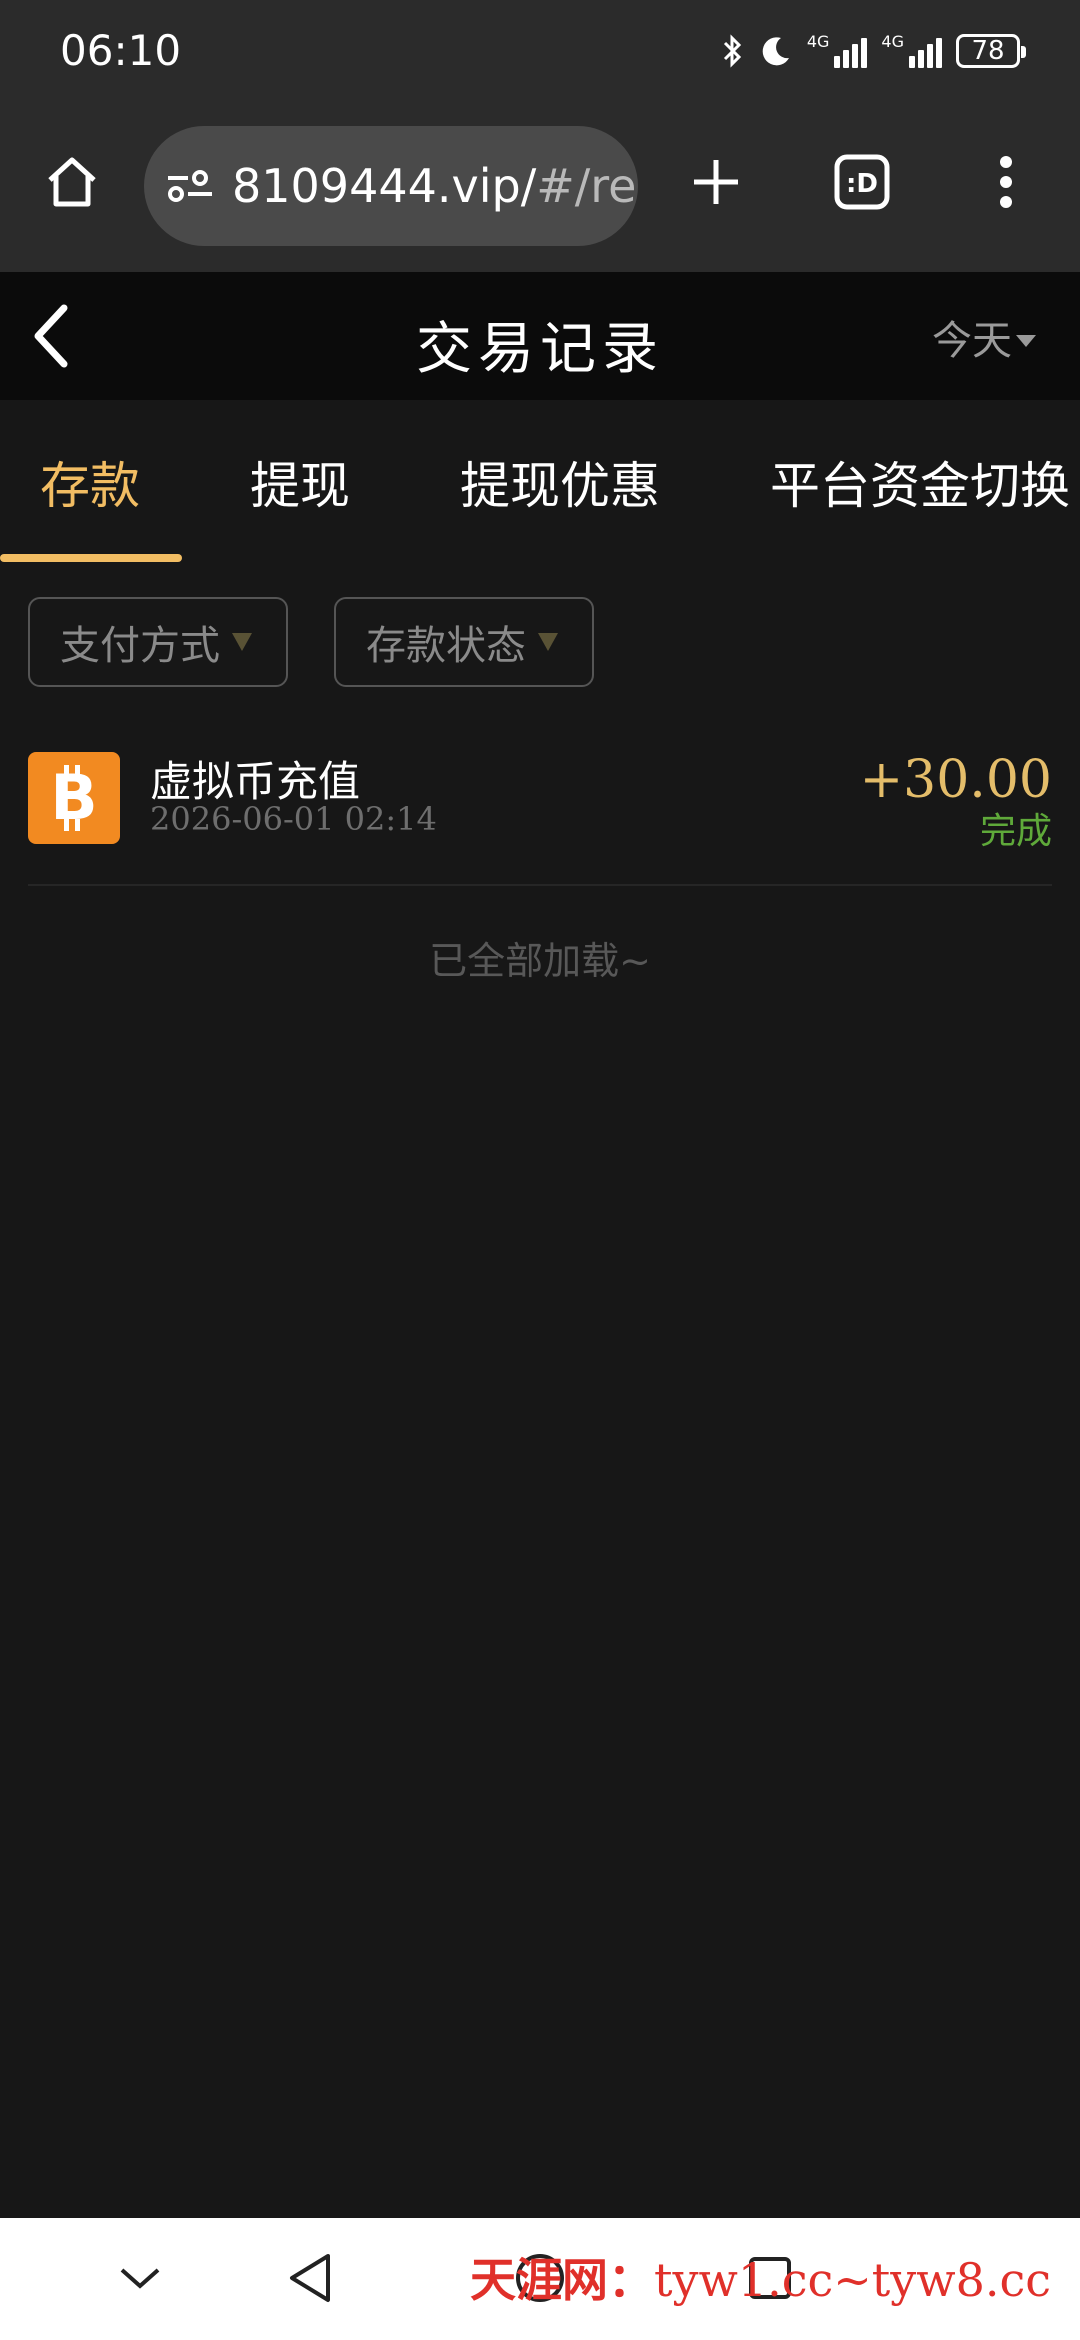  I want to click on triangle-back-icon, so click(310, 2278).